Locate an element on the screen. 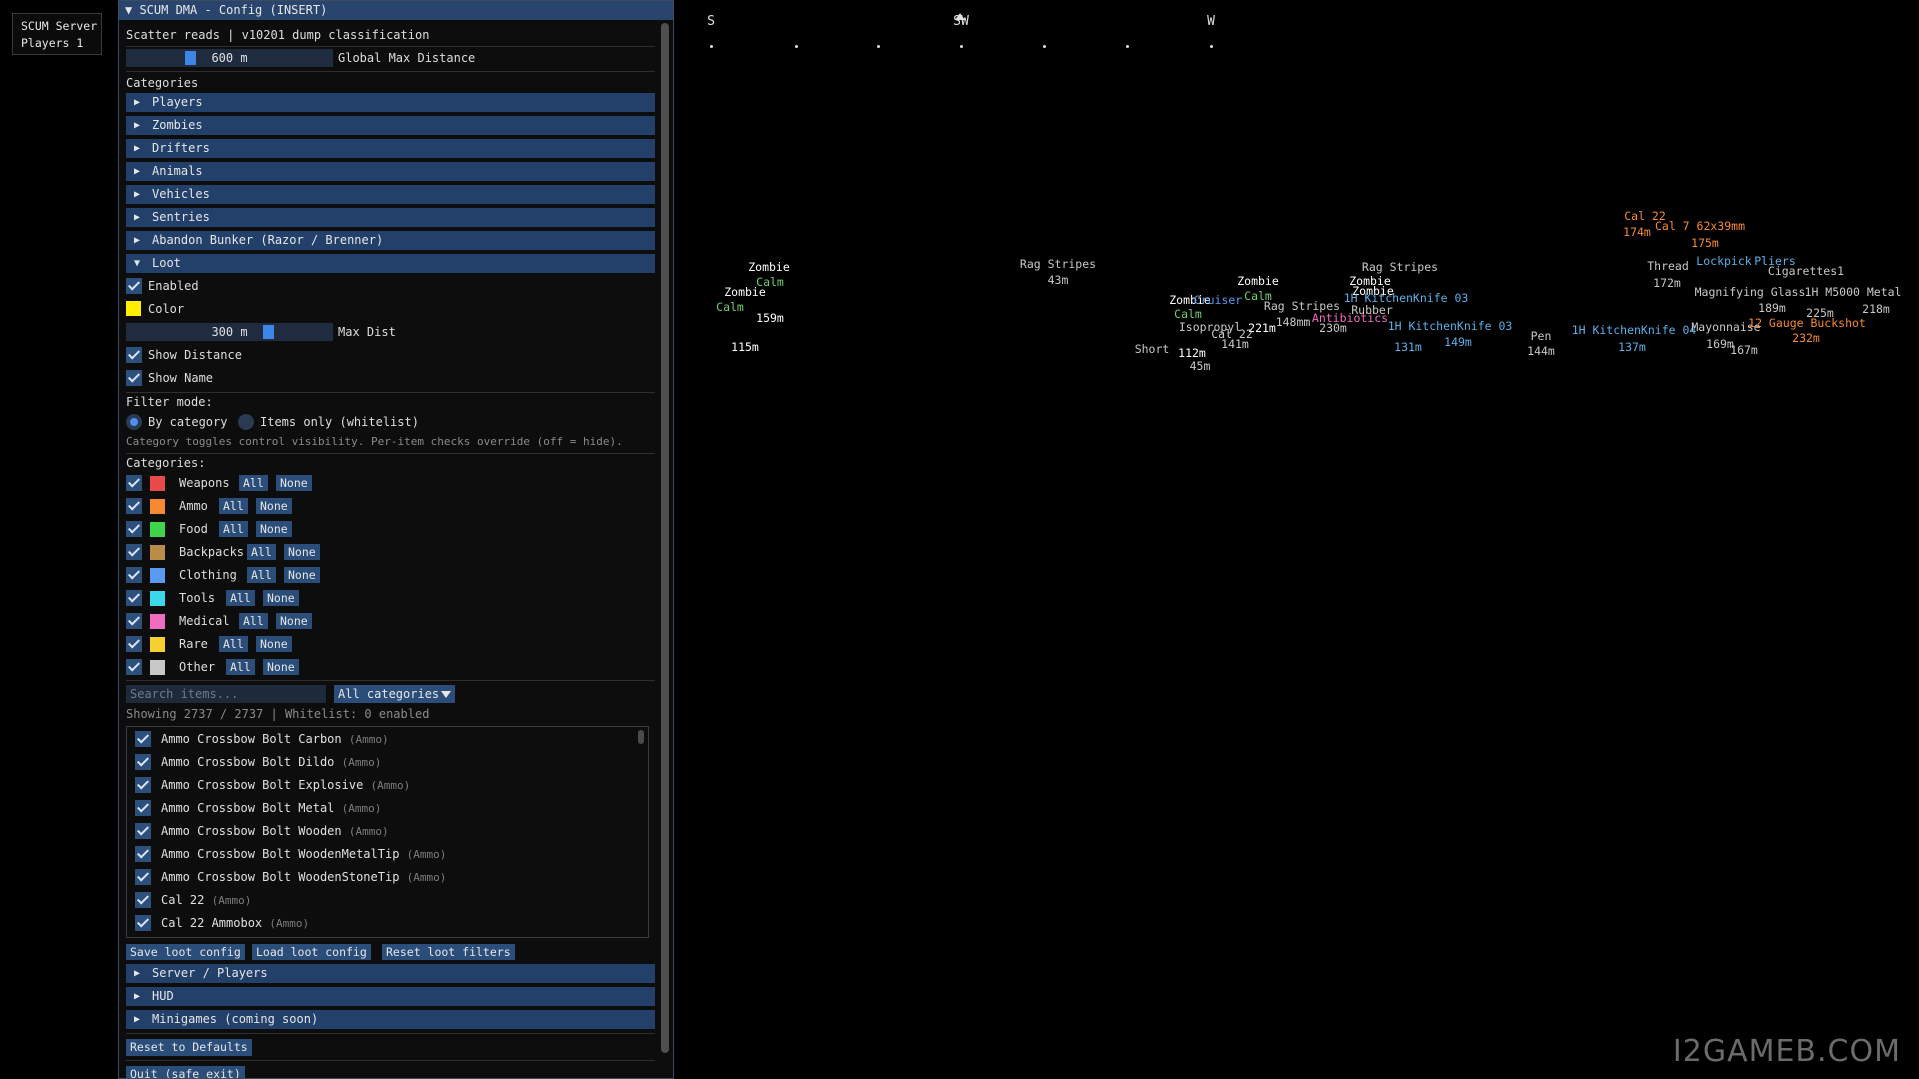 Image resolution: width=1919 pixels, height=1079 pixels. esp-label: Magnifying Glass is located at coordinates (1750, 292).